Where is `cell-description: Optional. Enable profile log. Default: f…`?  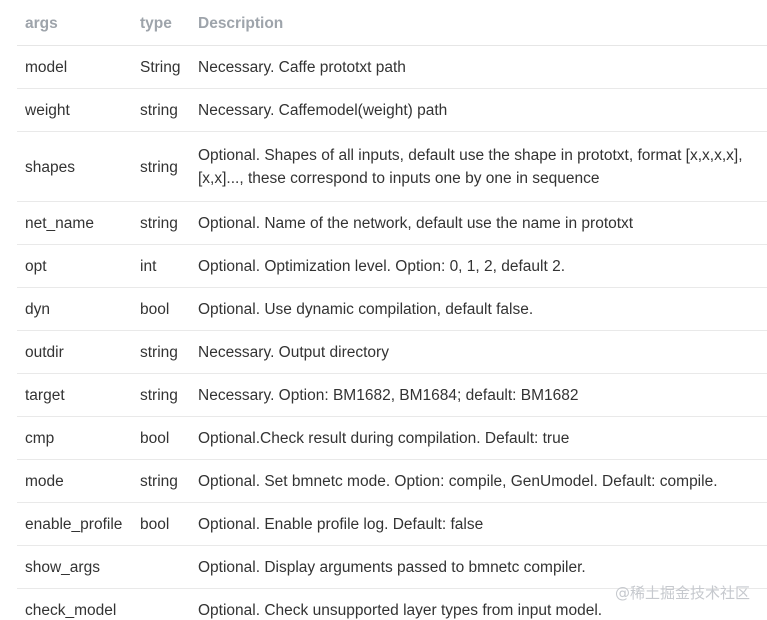
cell-description: Optional. Enable profile log. Default: f… is located at coordinates (478, 524).